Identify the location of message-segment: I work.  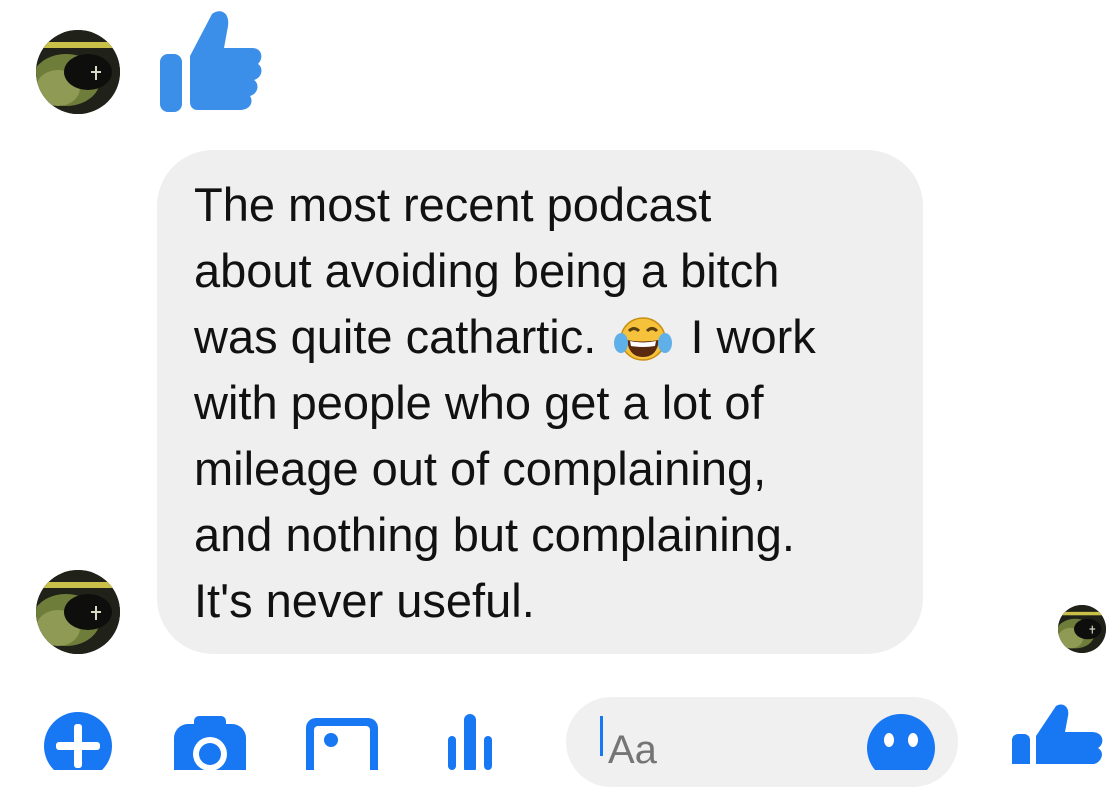
(753, 336).